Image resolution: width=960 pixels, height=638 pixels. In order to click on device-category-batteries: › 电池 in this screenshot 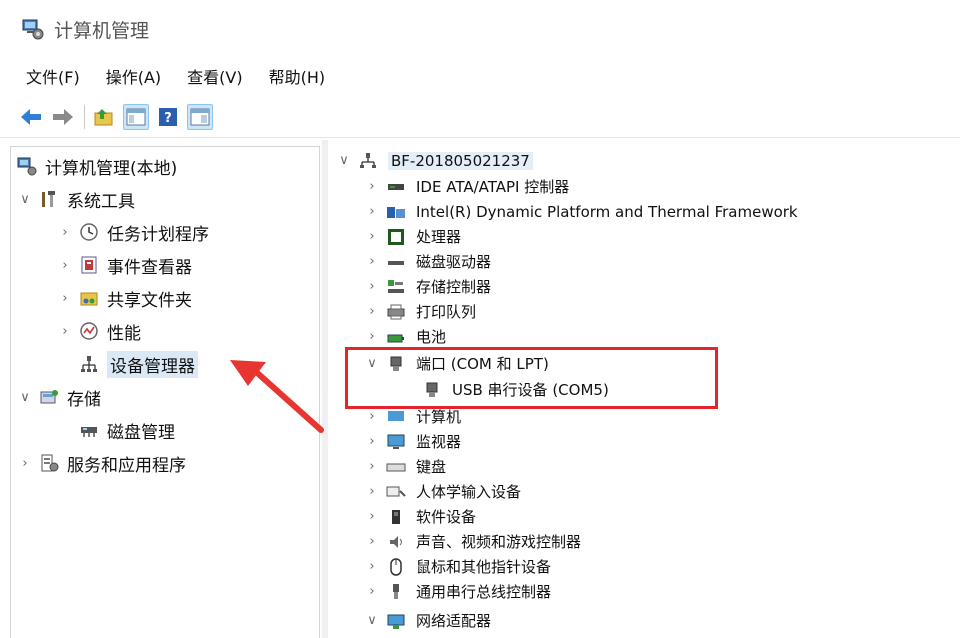, I will do `click(405, 336)`.